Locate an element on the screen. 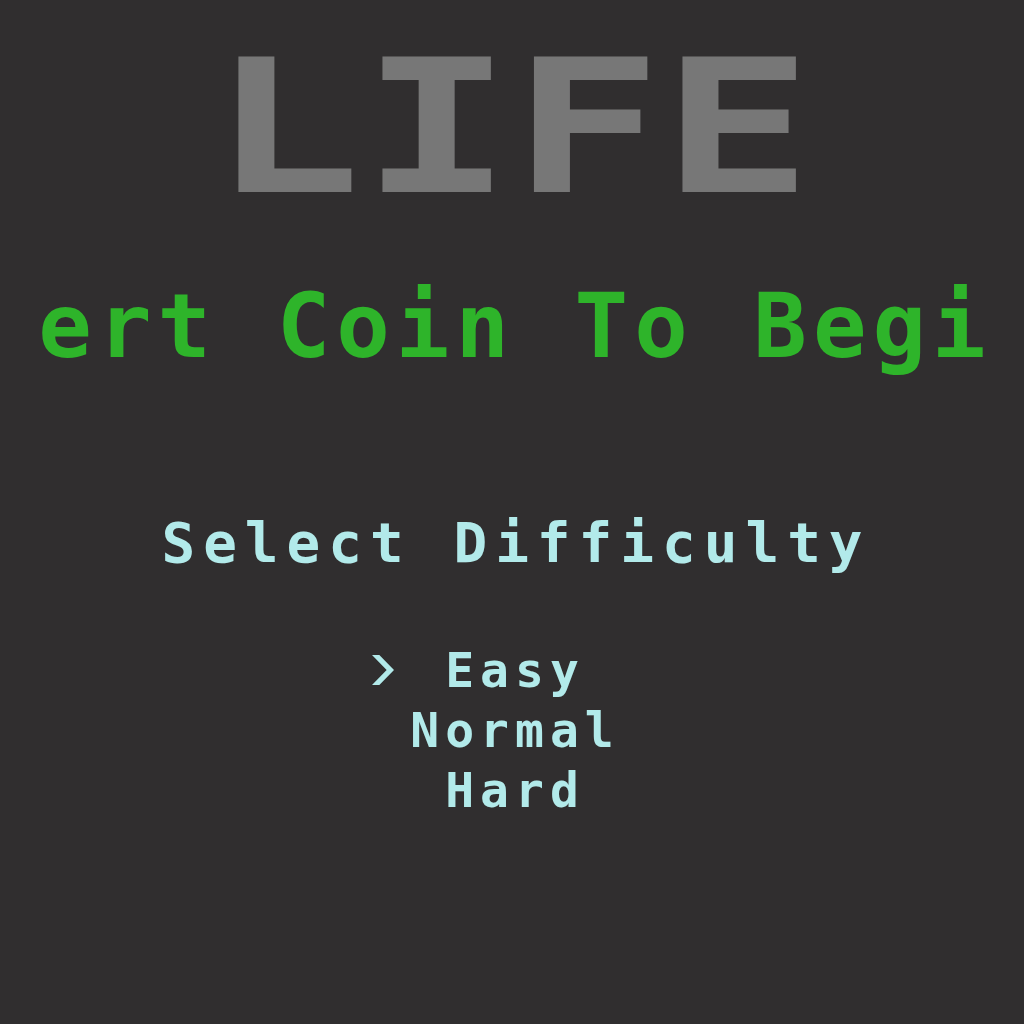 The image size is (1024, 1024). difficulty-option: Easy is located at coordinates (475, 670).